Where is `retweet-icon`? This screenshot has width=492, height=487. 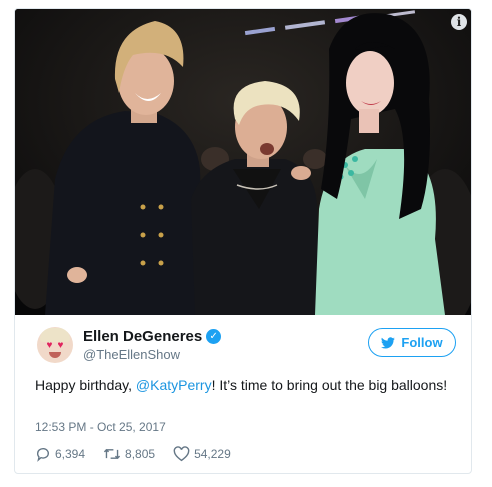
retweet-icon is located at coordinates (112, 454).